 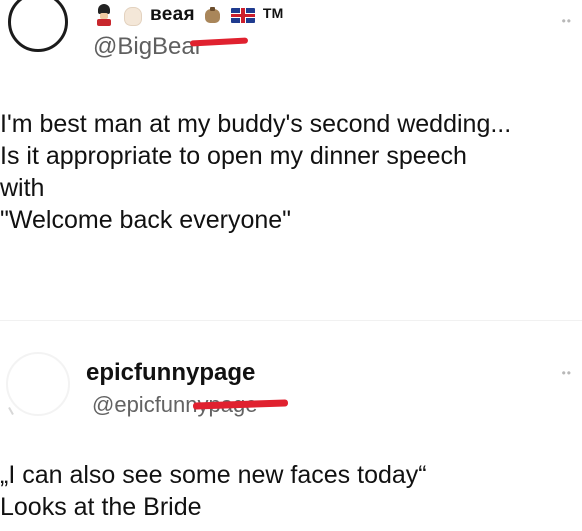 I want to click on display-name: веая, so click(x=172, y=14).